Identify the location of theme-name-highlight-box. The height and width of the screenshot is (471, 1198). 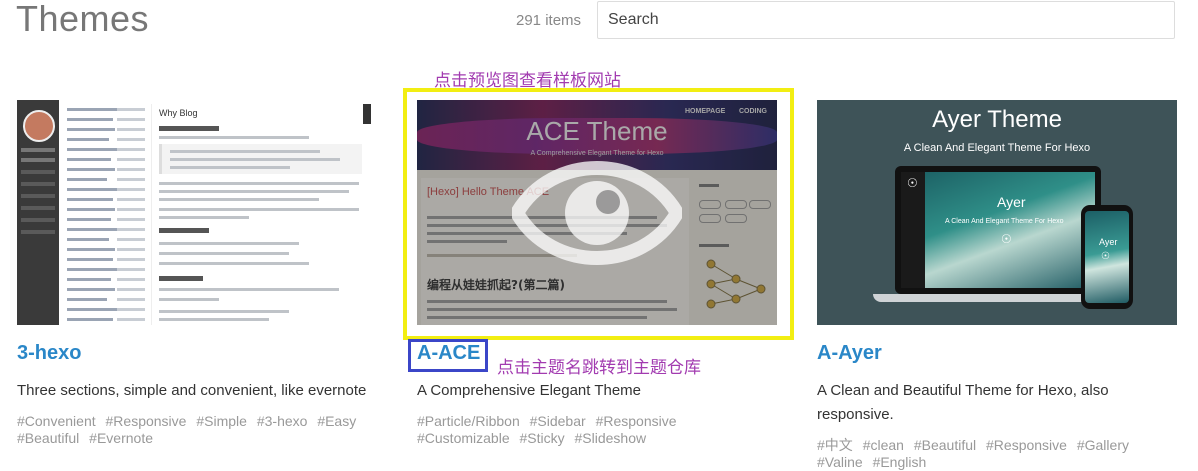
(448, 355).